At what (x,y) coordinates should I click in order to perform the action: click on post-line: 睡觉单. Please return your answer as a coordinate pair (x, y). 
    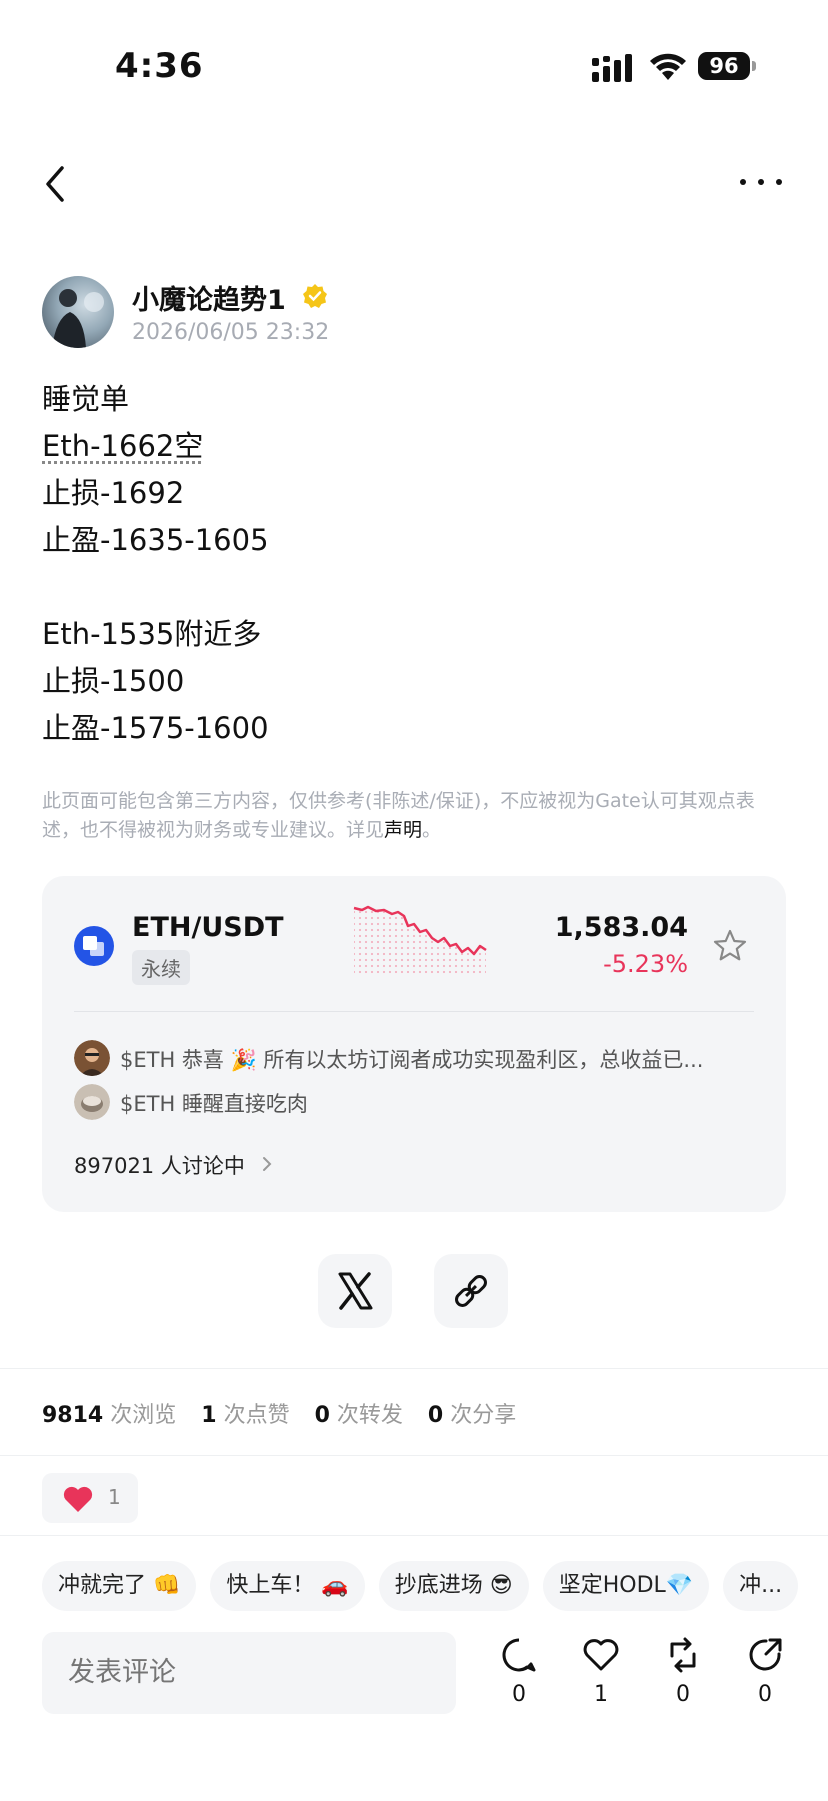
    Looking at the image, I should click on (86, 399).